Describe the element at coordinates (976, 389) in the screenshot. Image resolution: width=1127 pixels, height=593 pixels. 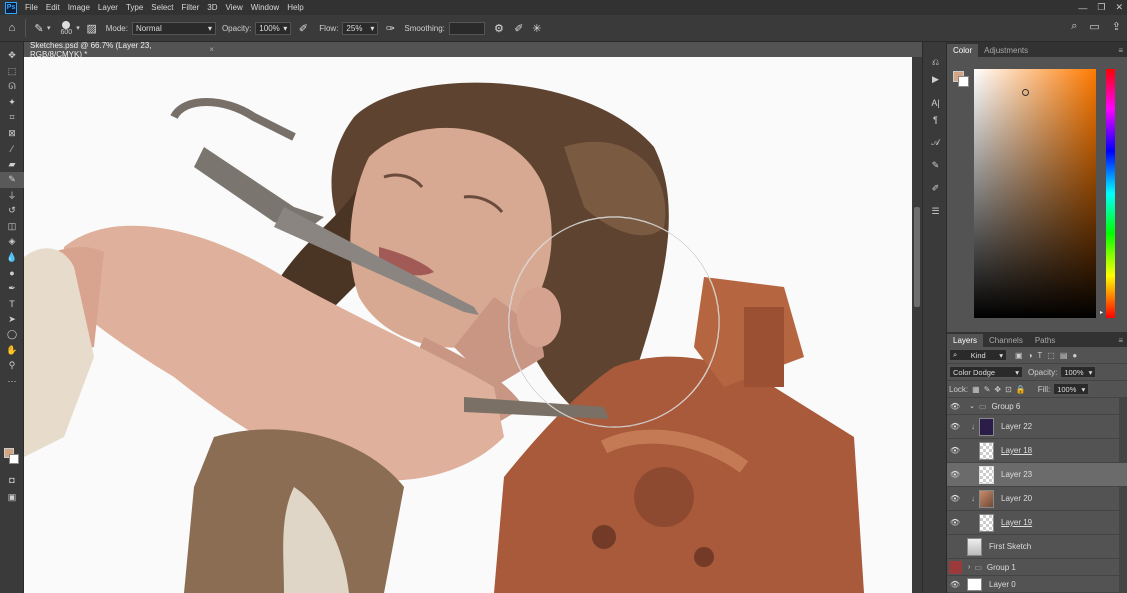
I see `lock-transparency-icon: ▦` at that location.